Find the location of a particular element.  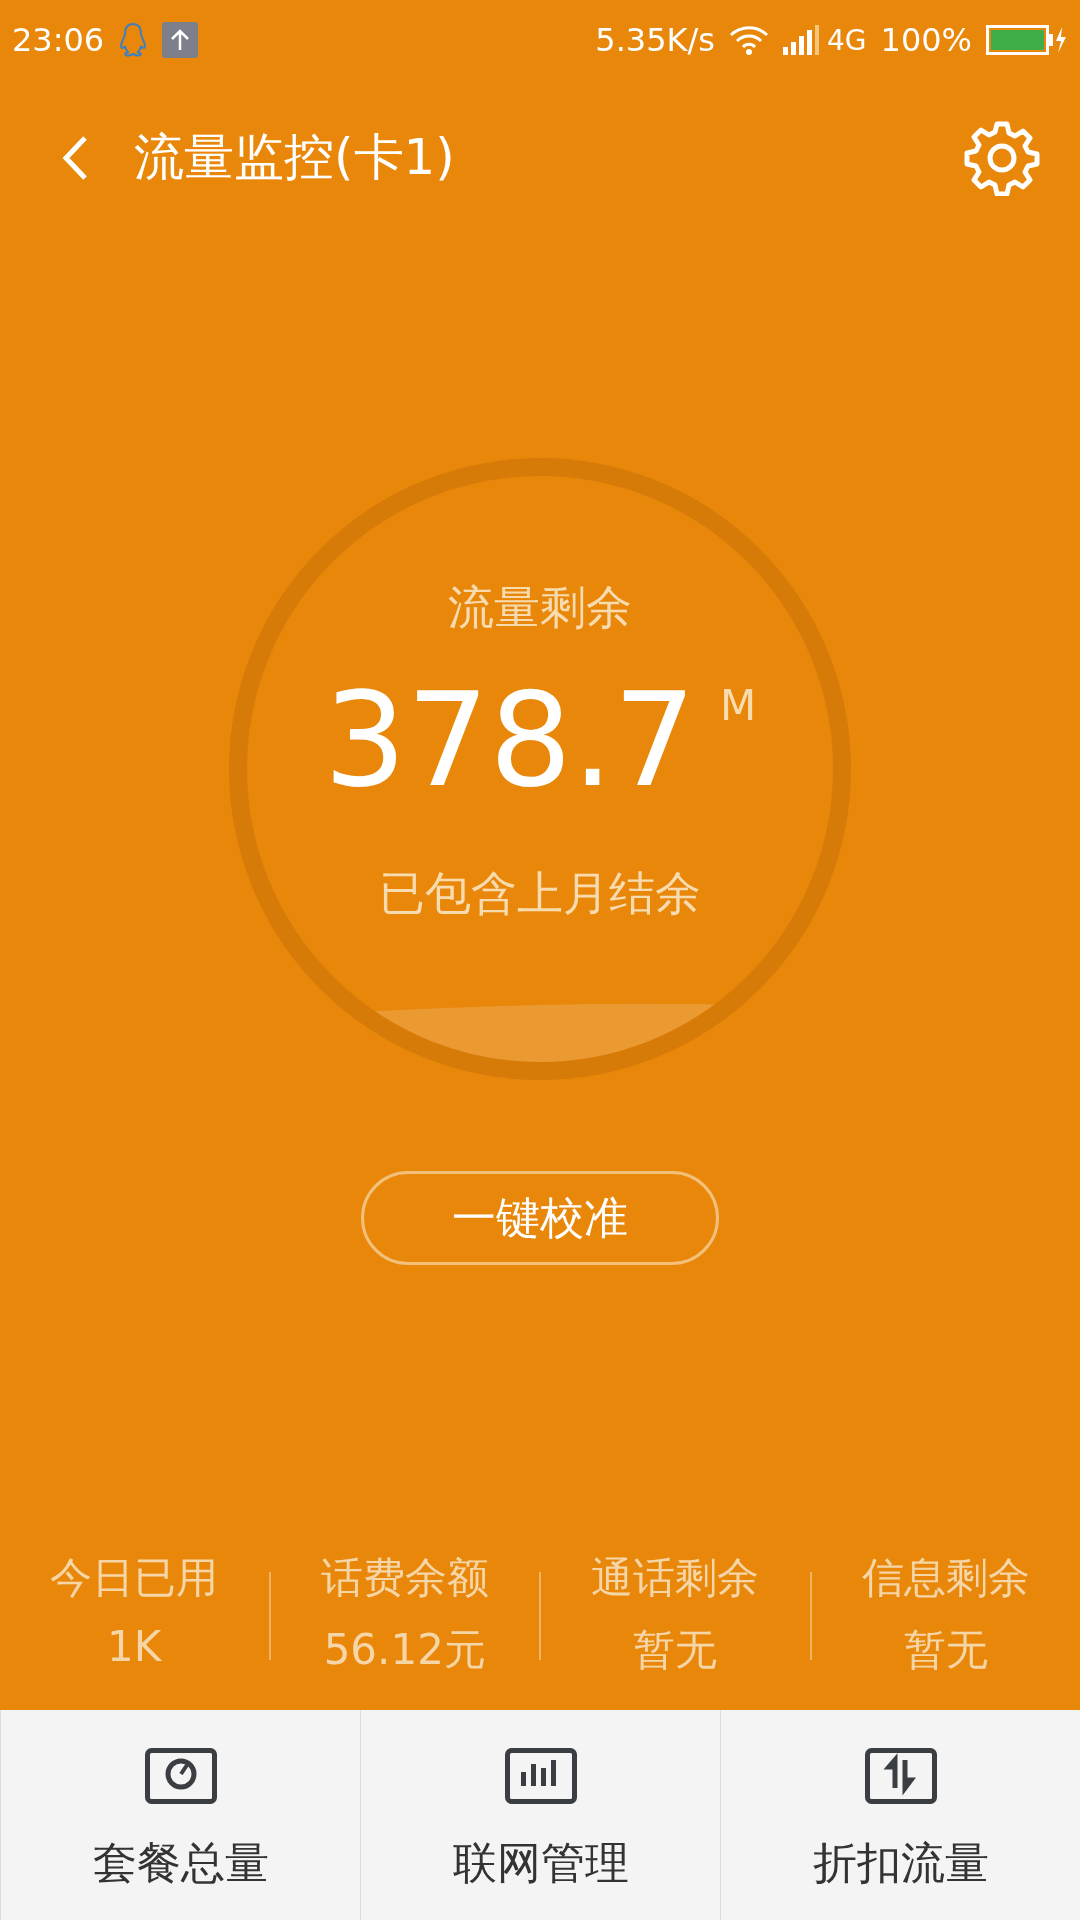

nav-tab: 折扣流量 is located at coordinates (900, 1815).